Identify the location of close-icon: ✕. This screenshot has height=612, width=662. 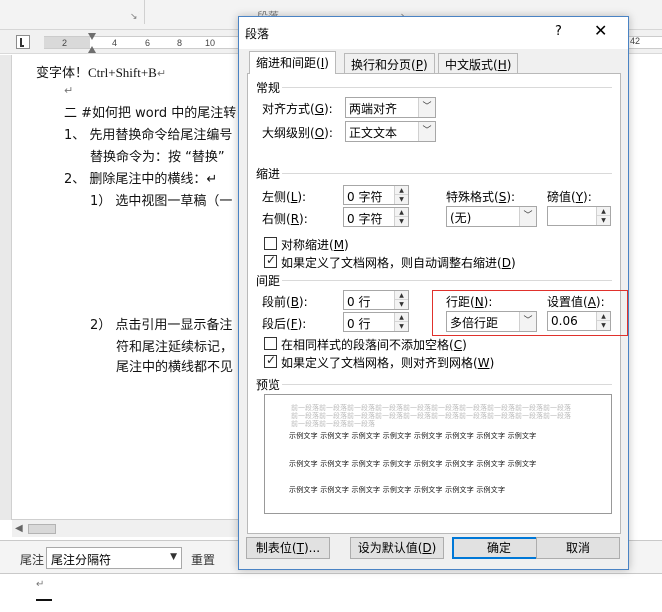
(600, 30).